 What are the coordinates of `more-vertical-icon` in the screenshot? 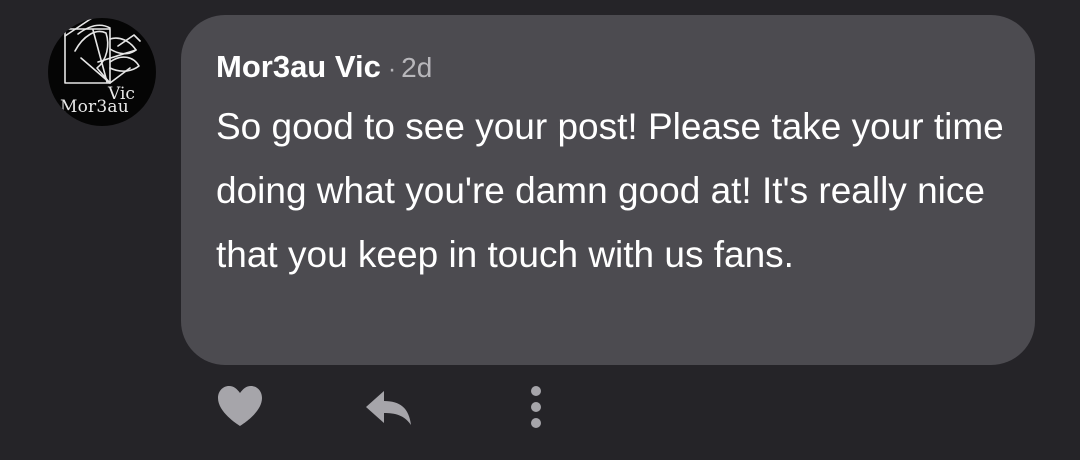 It's located at (536, 408).